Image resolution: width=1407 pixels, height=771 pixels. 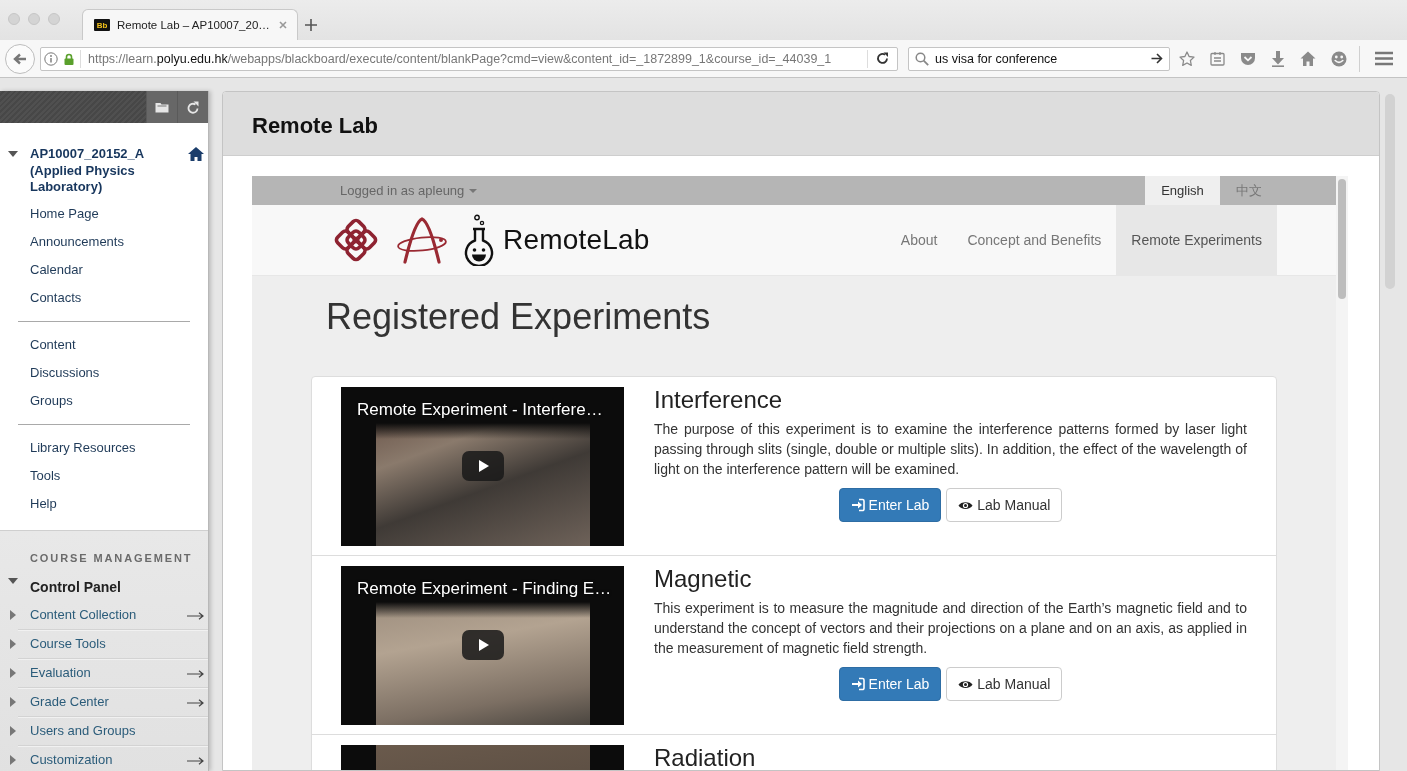 I want to click on download-icon, so click(x=1278, y=58).